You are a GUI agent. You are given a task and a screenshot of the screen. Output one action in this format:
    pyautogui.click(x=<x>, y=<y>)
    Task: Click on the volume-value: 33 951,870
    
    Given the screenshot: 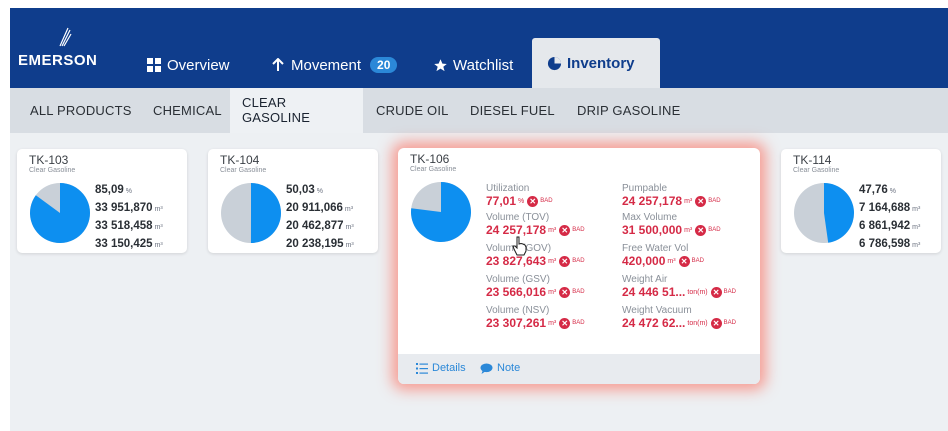 What is the action you would take?
    pyautogui.click(x=124, y=208)
    